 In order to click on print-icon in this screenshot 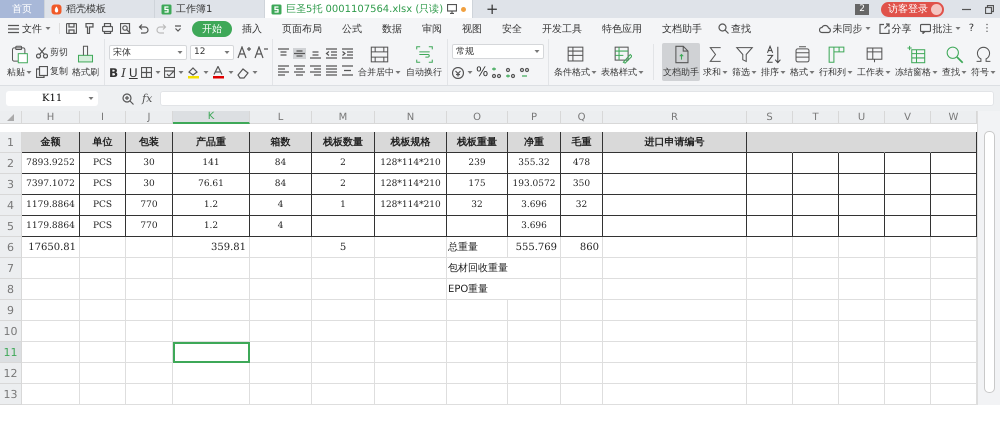, I will do `click(107, 28)`.